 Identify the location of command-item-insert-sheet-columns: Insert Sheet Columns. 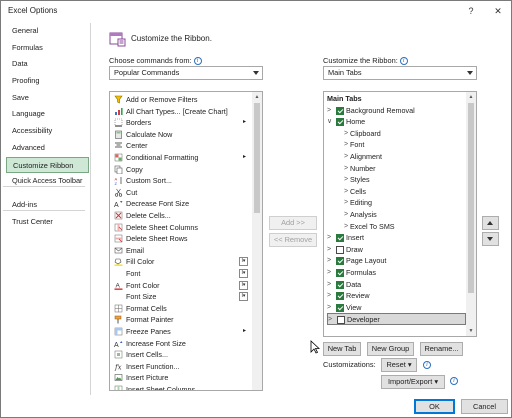
(182, 387).